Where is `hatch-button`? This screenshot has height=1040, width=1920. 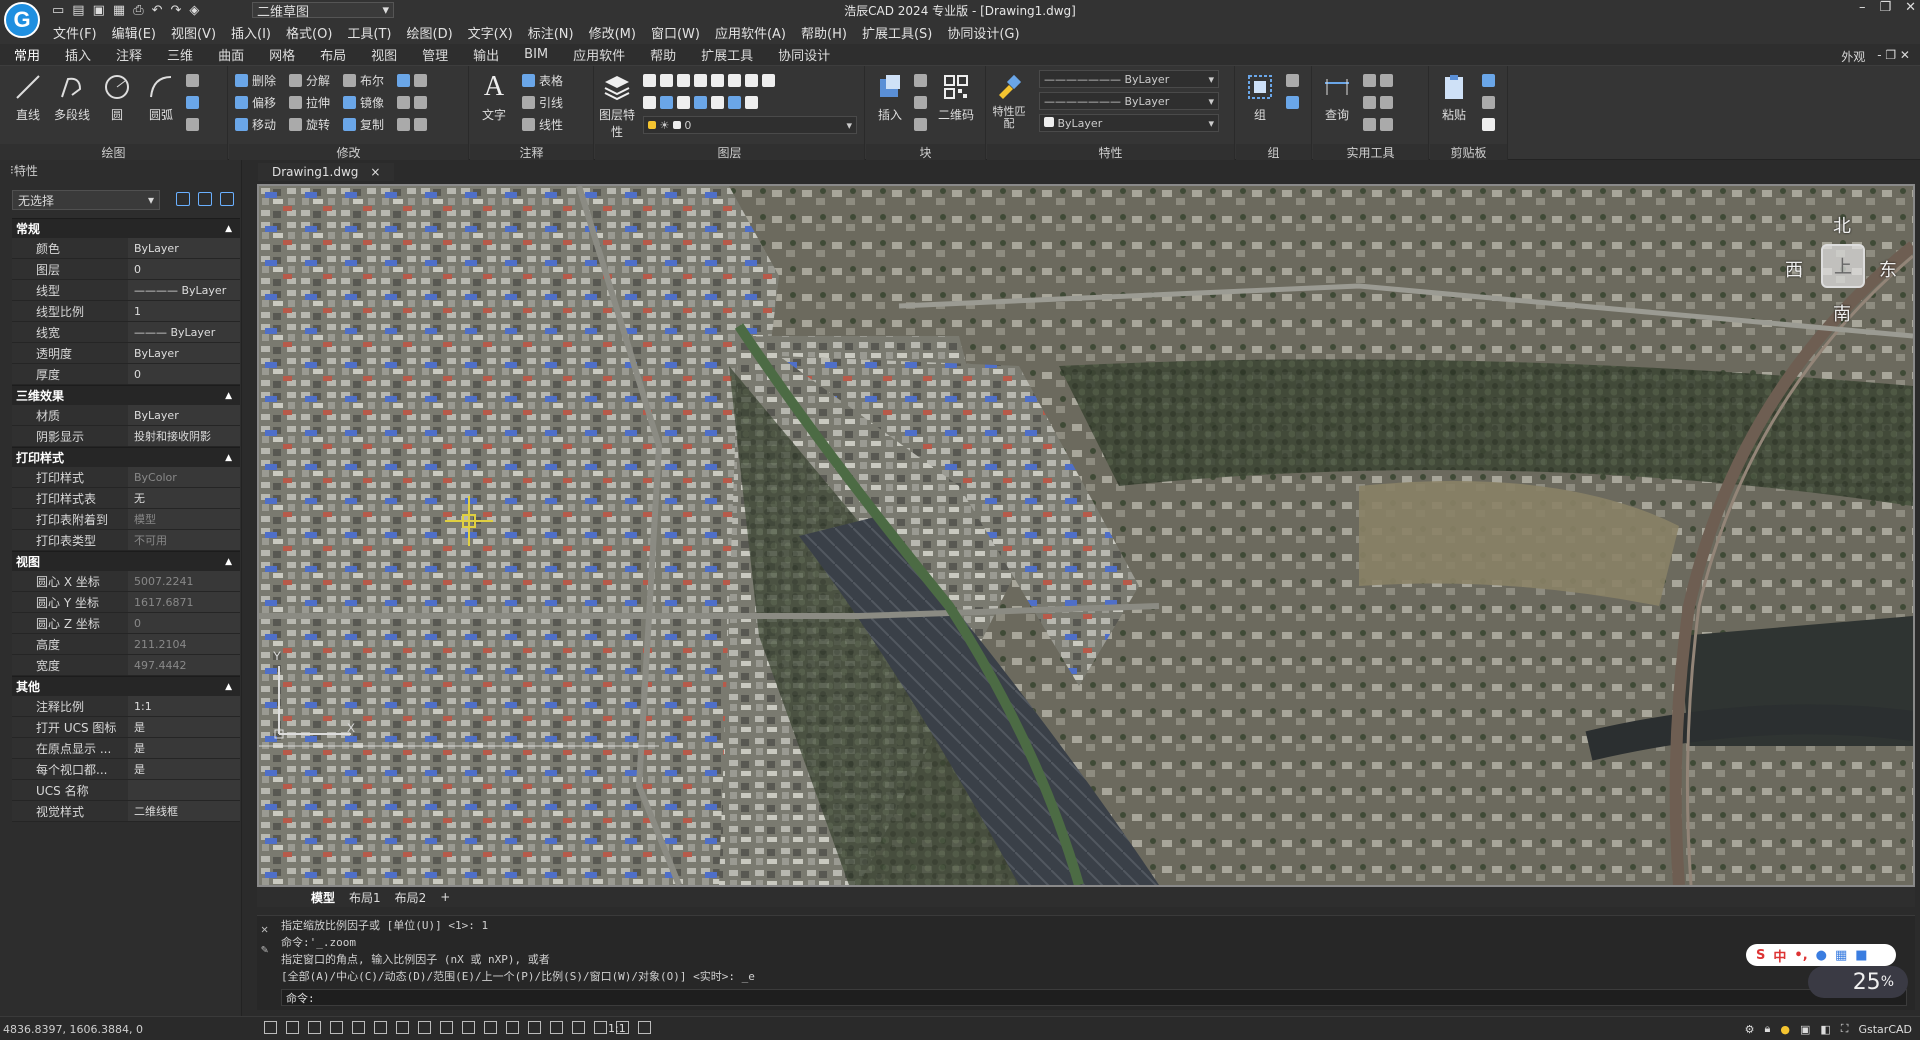 hatch-button is located at coordinates (192, 124).